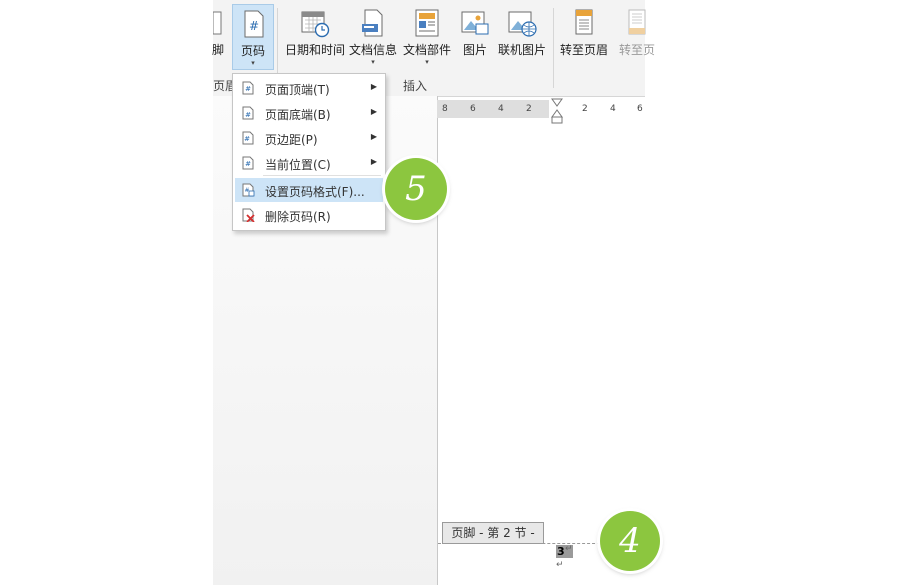 The height and width of the screenshot is (585, 900). I want to click on menu-item-top-of-page: # 页面顶端(T) ▶, so click(309, 88).